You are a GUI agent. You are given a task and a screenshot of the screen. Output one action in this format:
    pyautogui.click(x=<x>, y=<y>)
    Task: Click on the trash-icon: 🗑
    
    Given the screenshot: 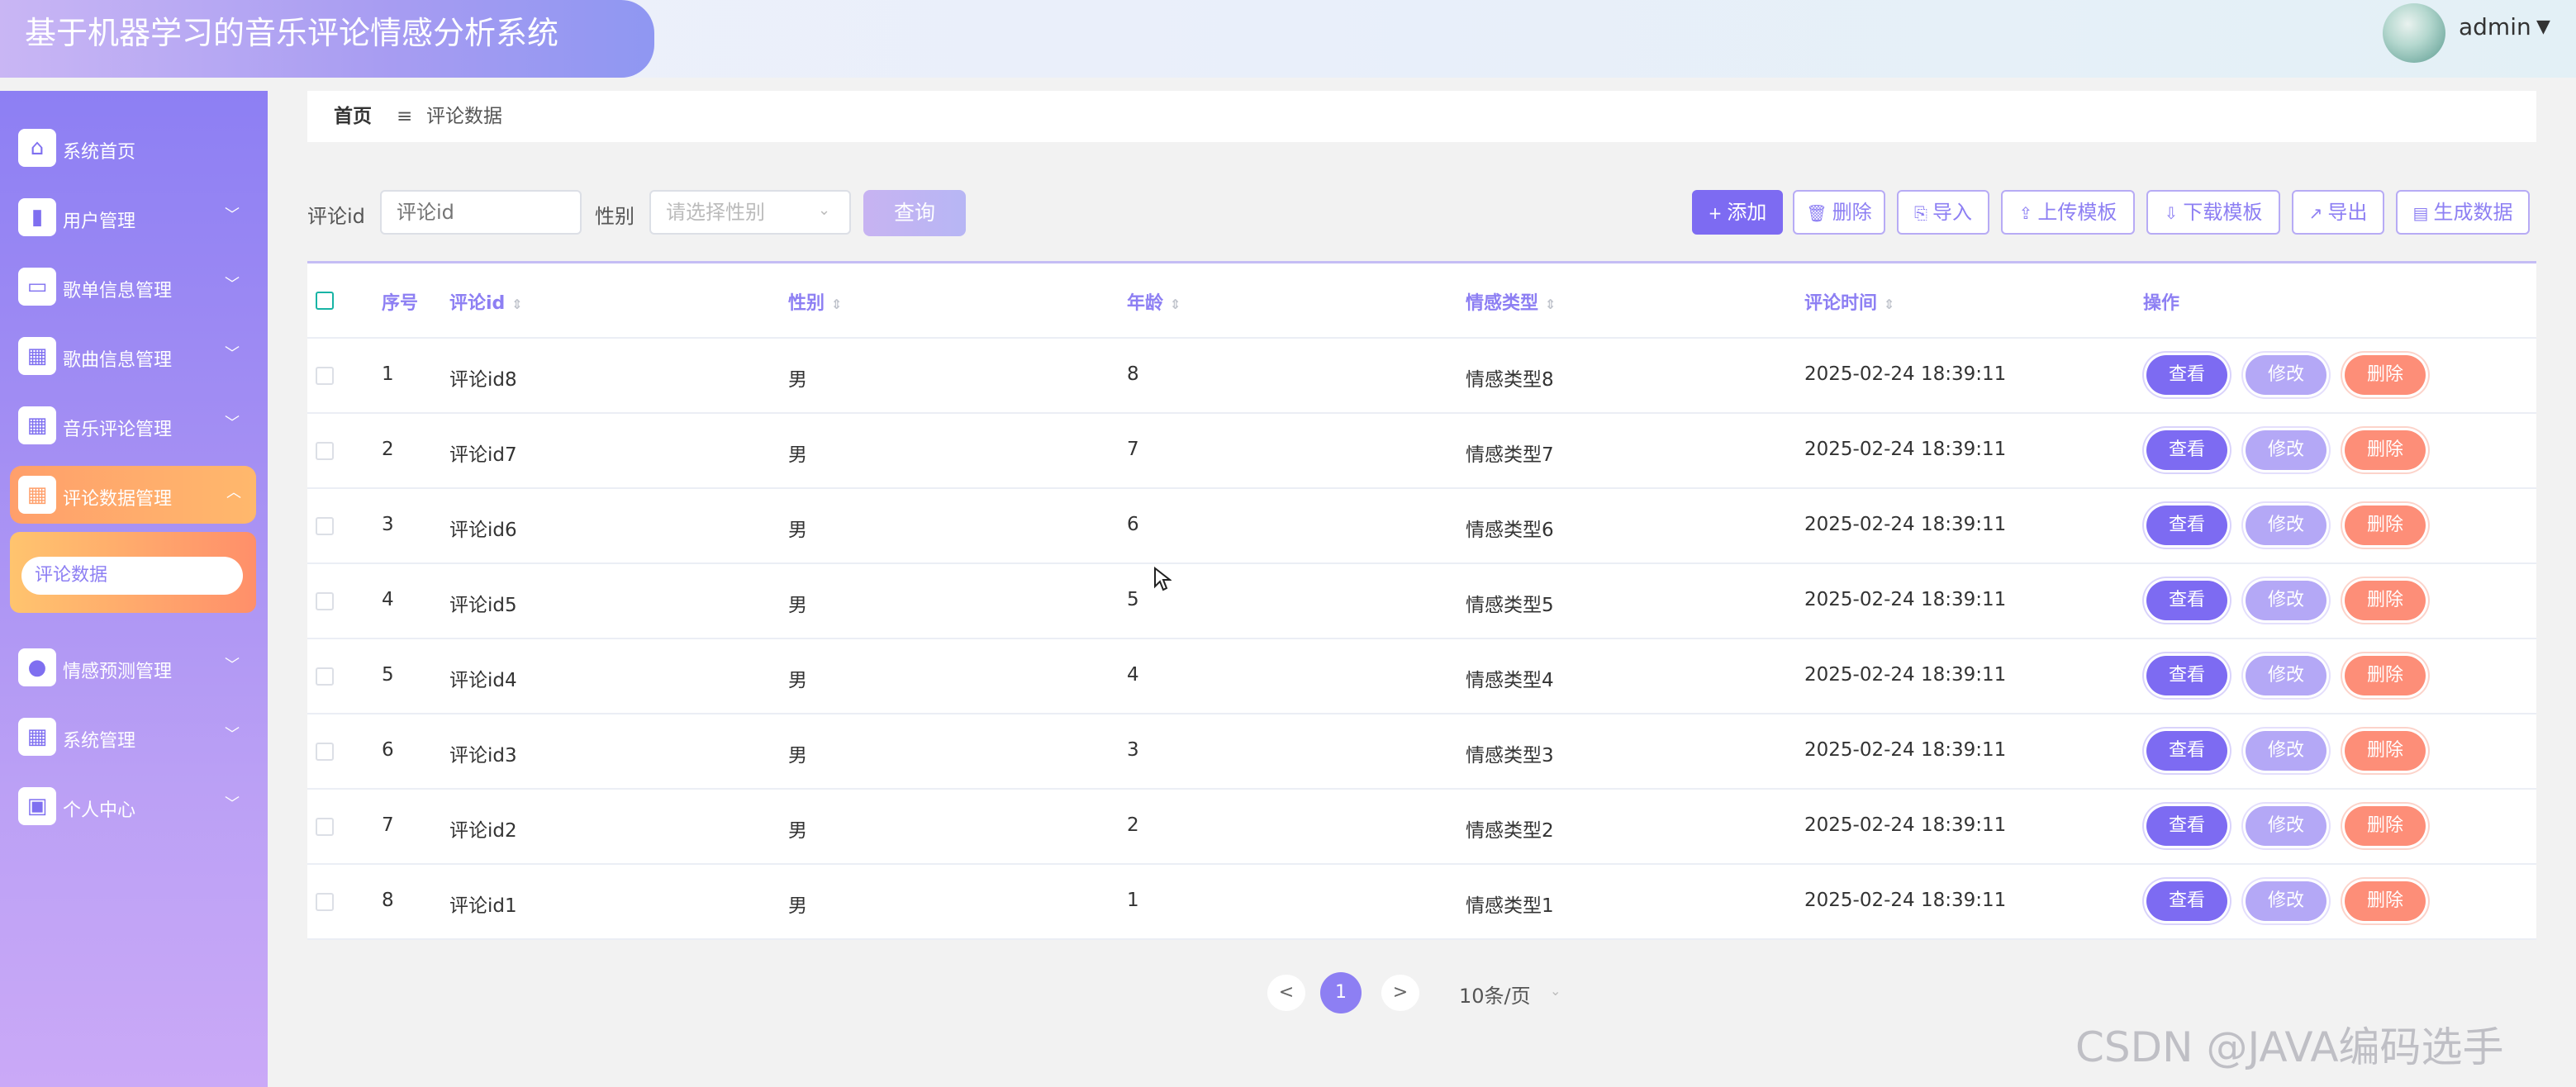 What is the action you would take?
    pyautogui.click(x=1817, y=213)
    